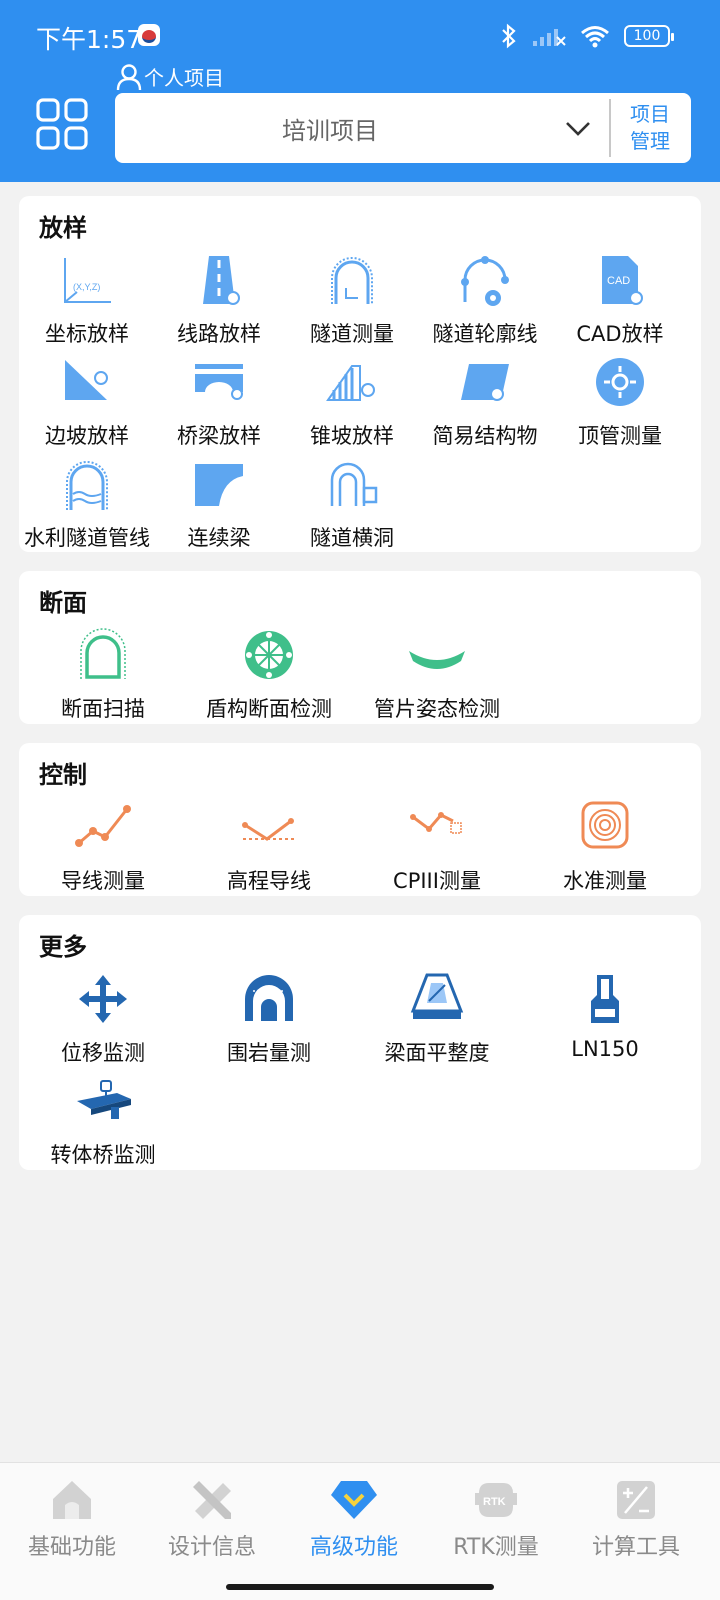  Describe the element at coordinates (635, 1547) in the screenshot. I see `nav-label: 计算工具` at that location.